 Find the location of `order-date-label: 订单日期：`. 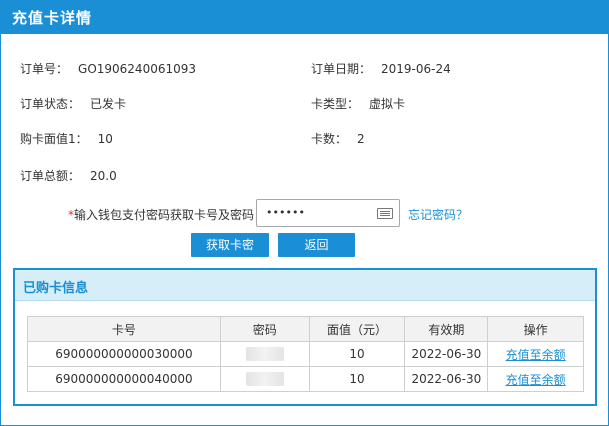

order-date-label: 订单日期： is located at coordinates (341, 69).